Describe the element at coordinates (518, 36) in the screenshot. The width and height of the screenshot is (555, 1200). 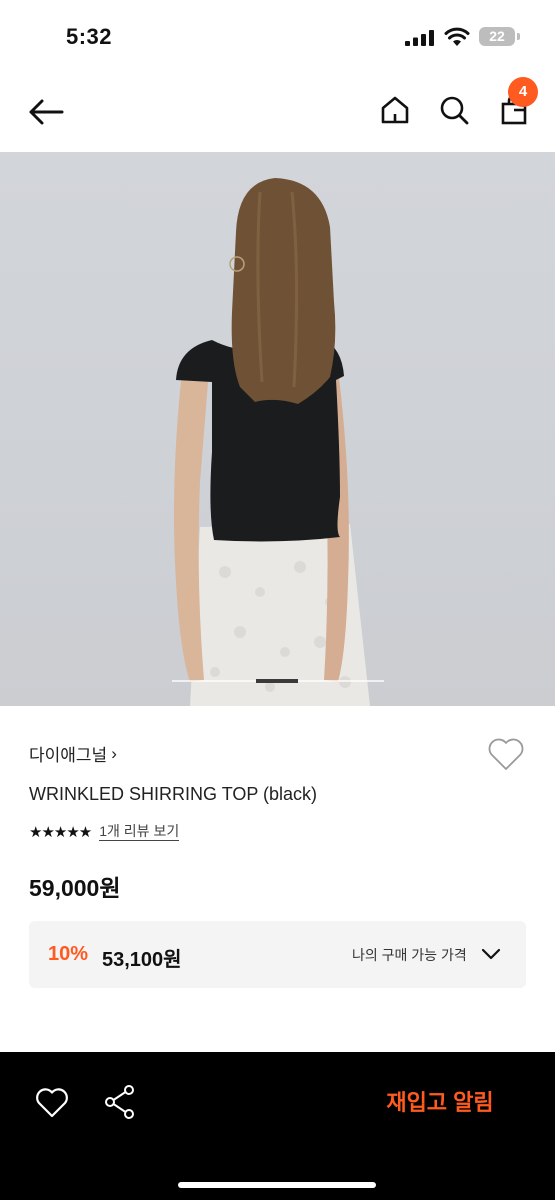
I see `battery-cap` at that location.